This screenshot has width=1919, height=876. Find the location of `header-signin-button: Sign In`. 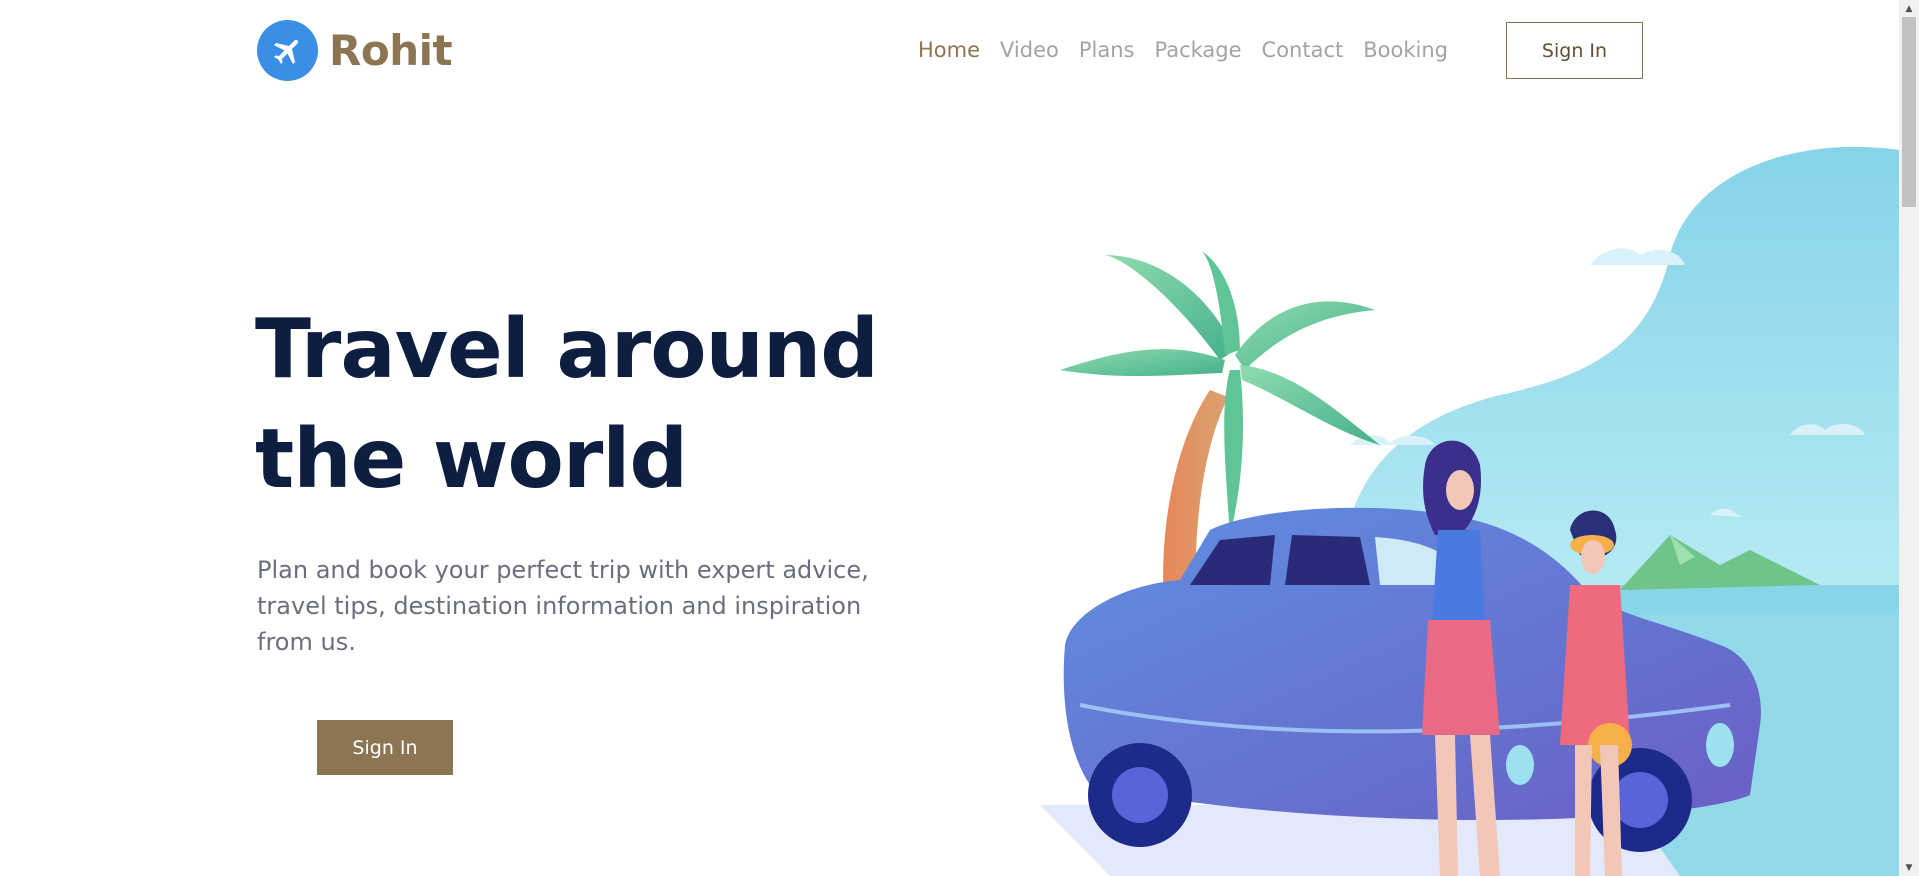

header-signin-button: Sign In is located at coordinates (1574, 50).